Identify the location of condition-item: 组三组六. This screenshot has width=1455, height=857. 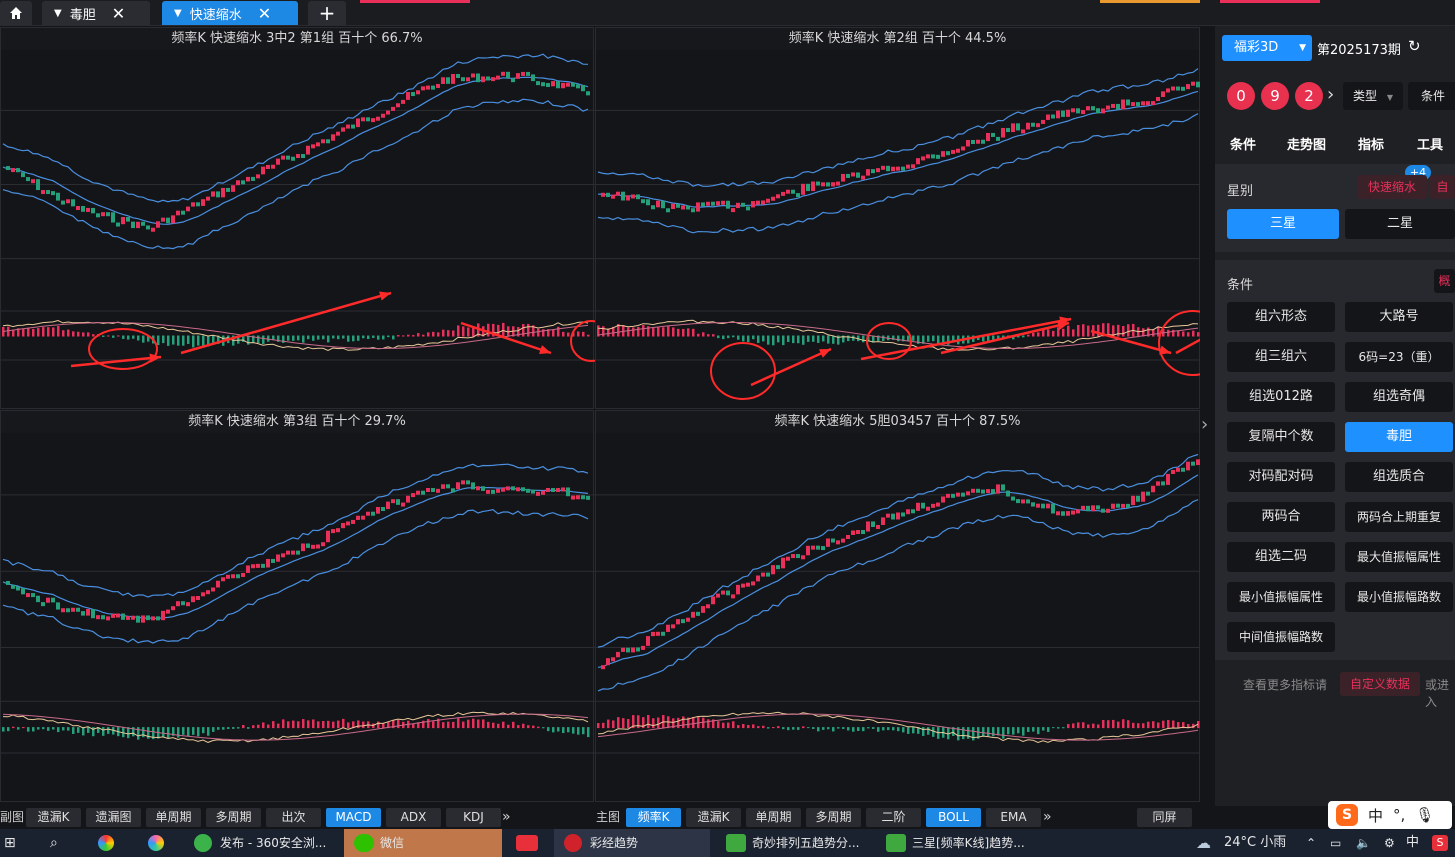
(1281, 357).